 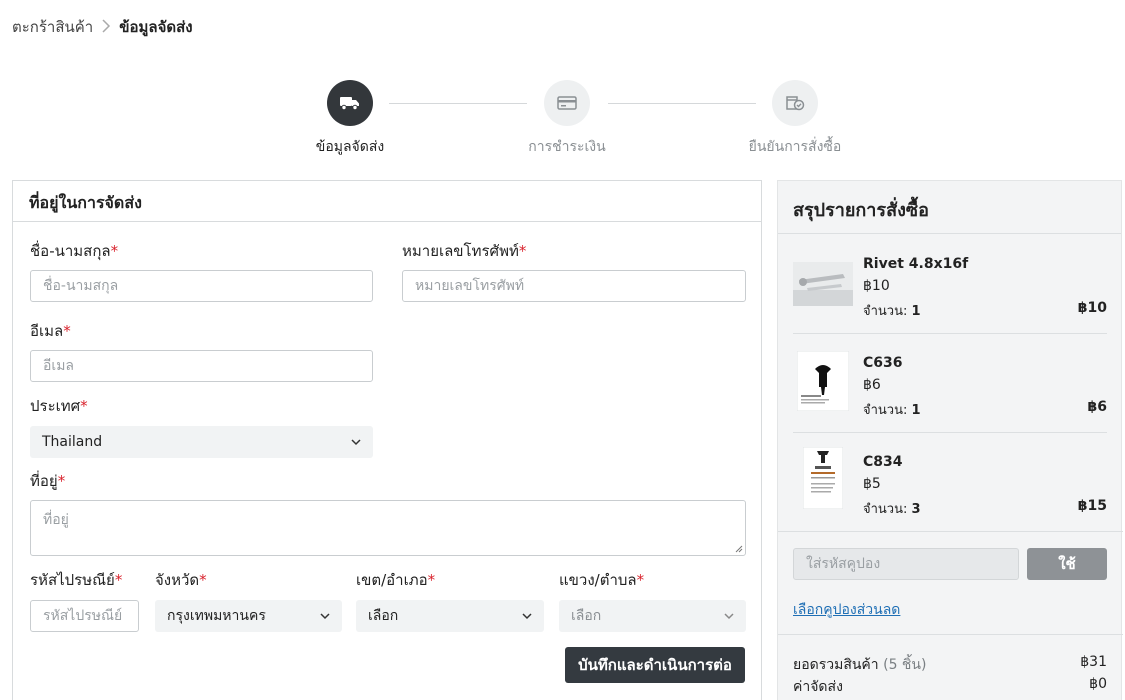 What do you see at coordinates (883, 462) in the screenshot?
I see `item-name: C834` at bounding box center [883, 462].